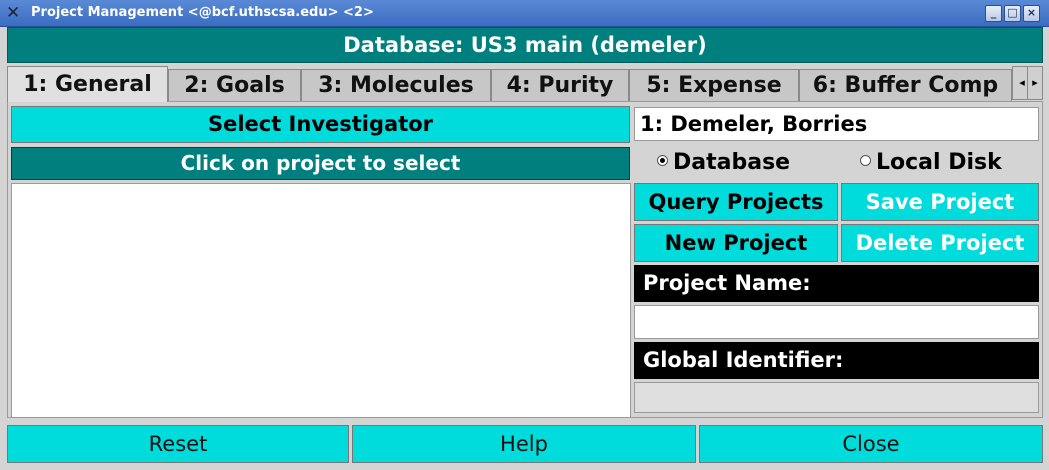 Image resolution: width=1049 pixels, height=470 pixels. I want to click on tab-goals: 2: Goals, so click(234, 85).